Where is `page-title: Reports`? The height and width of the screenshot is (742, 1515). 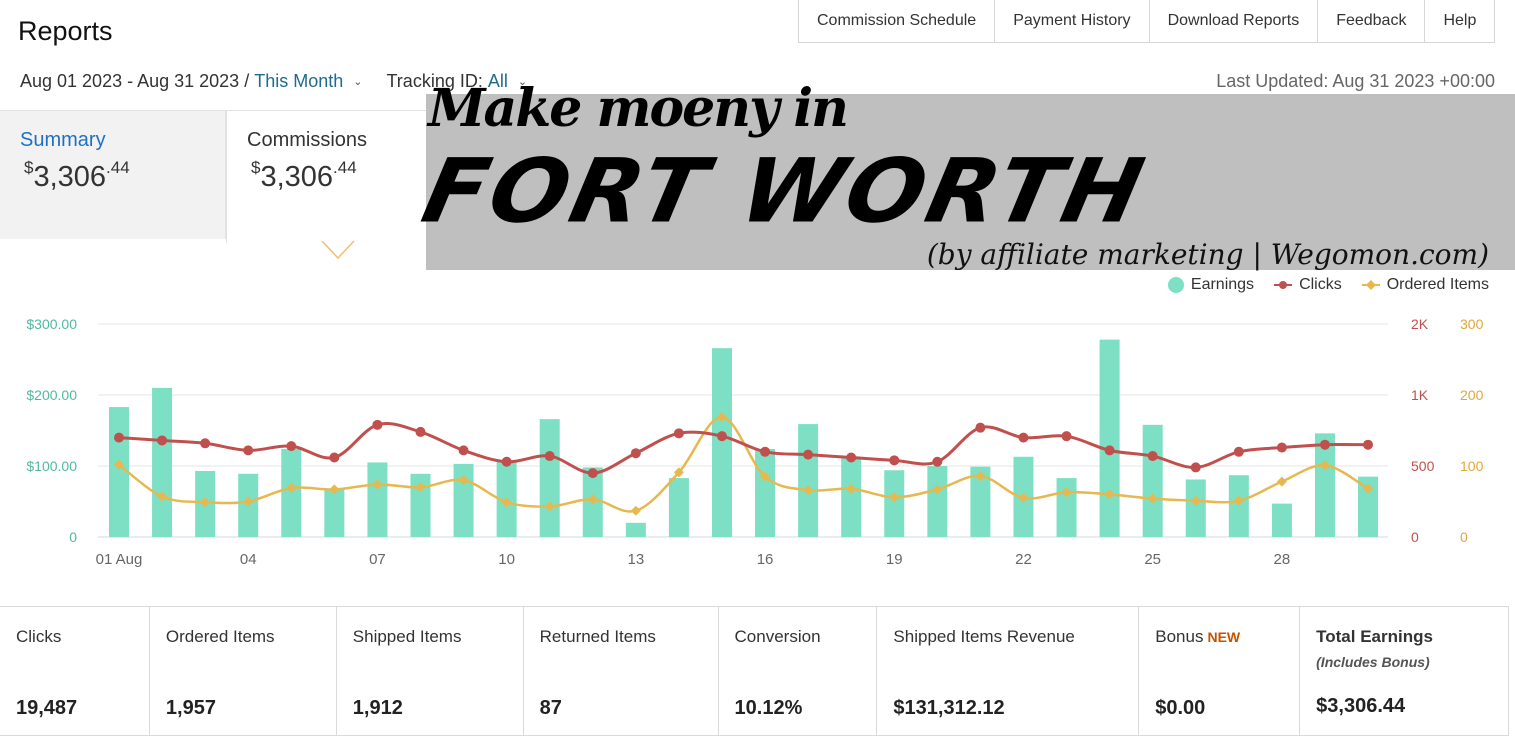
page-title: Reports is located at coordinates (65, 31).